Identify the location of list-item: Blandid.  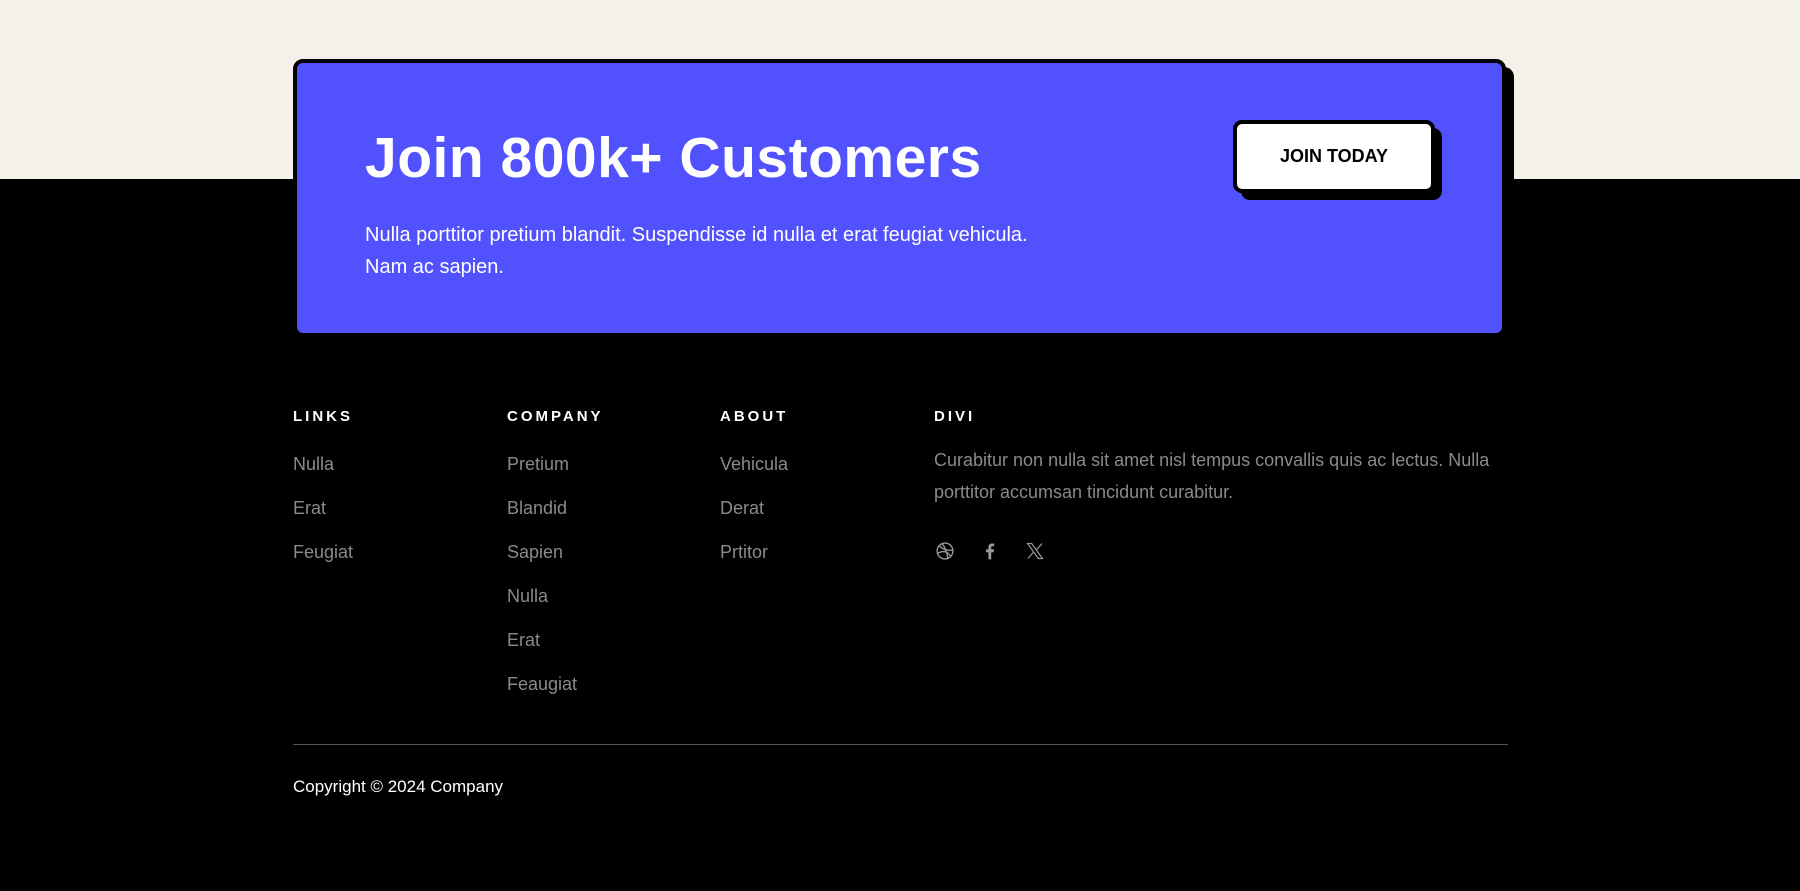
(542, 519).